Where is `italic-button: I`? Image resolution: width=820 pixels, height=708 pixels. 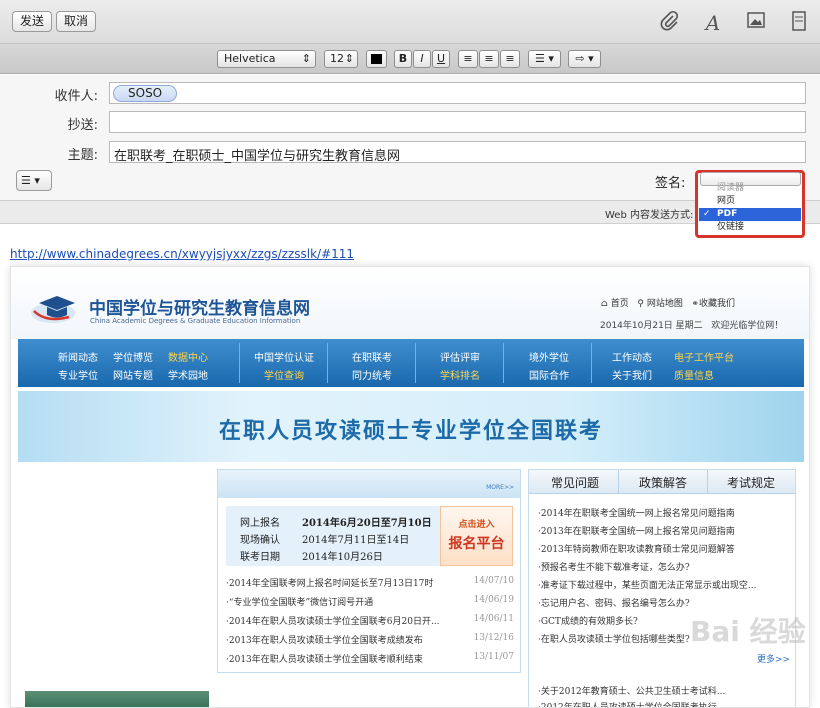
italic-button: I is located at coordinates (422, 59).